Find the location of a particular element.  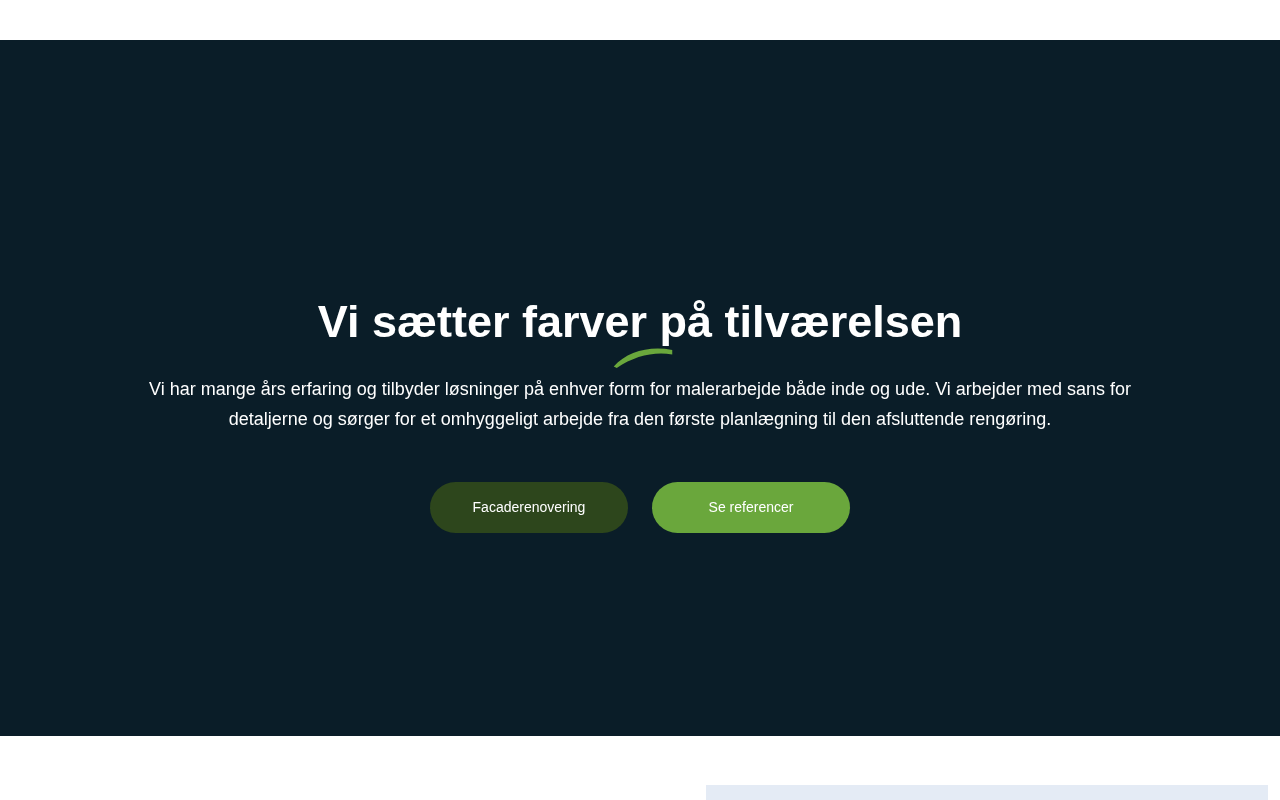

hero-title: Vi sætter farver på tilværelsen is located at coordinates (640, 321).